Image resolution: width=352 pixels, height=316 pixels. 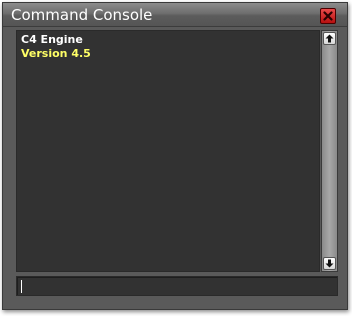 I want to click on close-icon, so click(x=328, y=16).